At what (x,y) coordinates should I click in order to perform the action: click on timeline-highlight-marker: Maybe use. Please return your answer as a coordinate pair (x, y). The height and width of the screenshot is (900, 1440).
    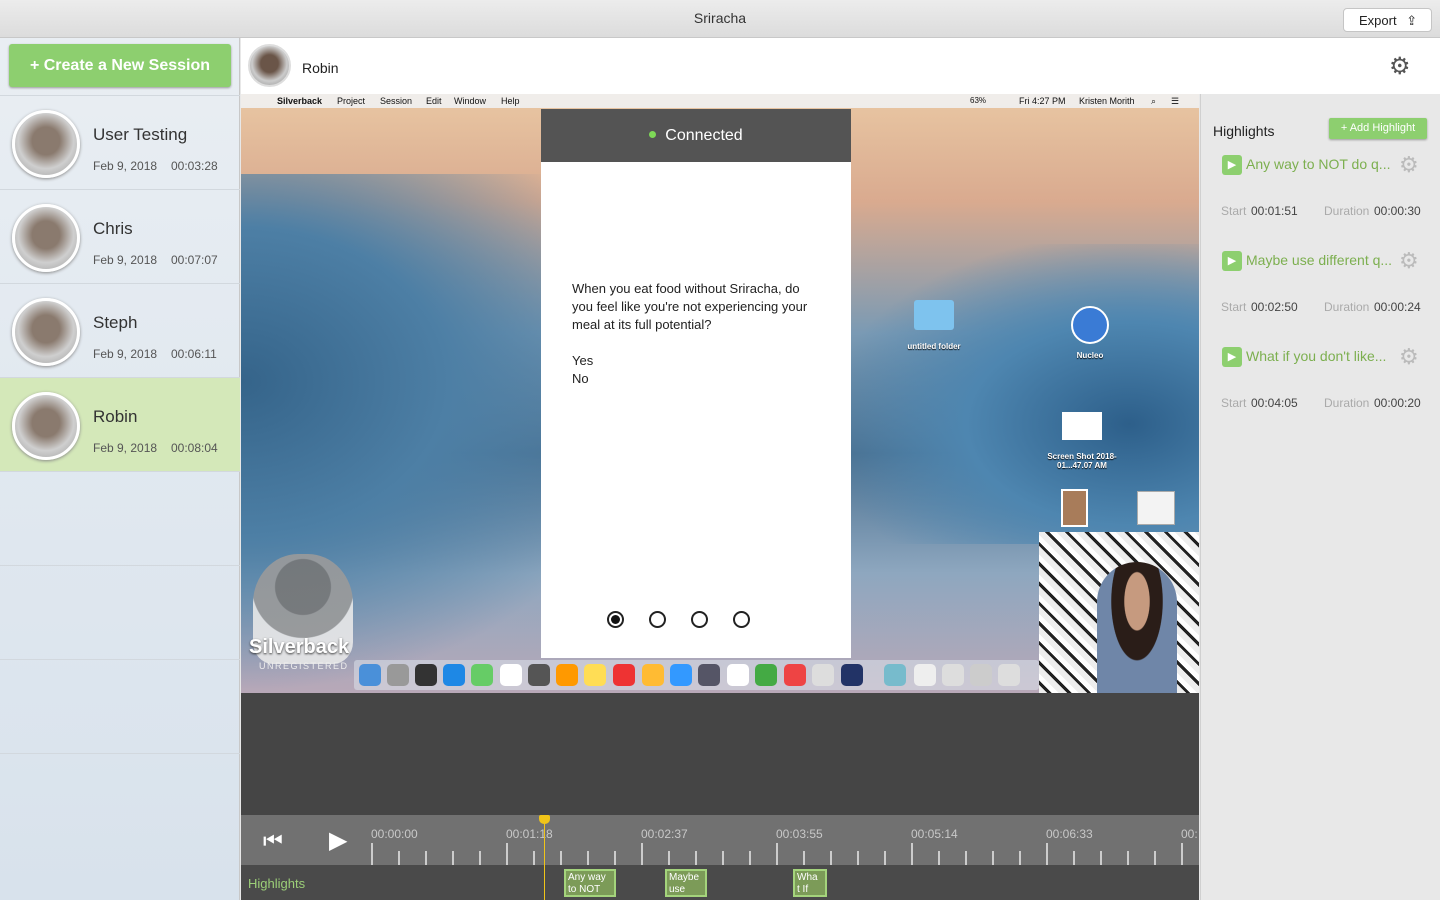
    Looking at the image, I should click on (686, 883).